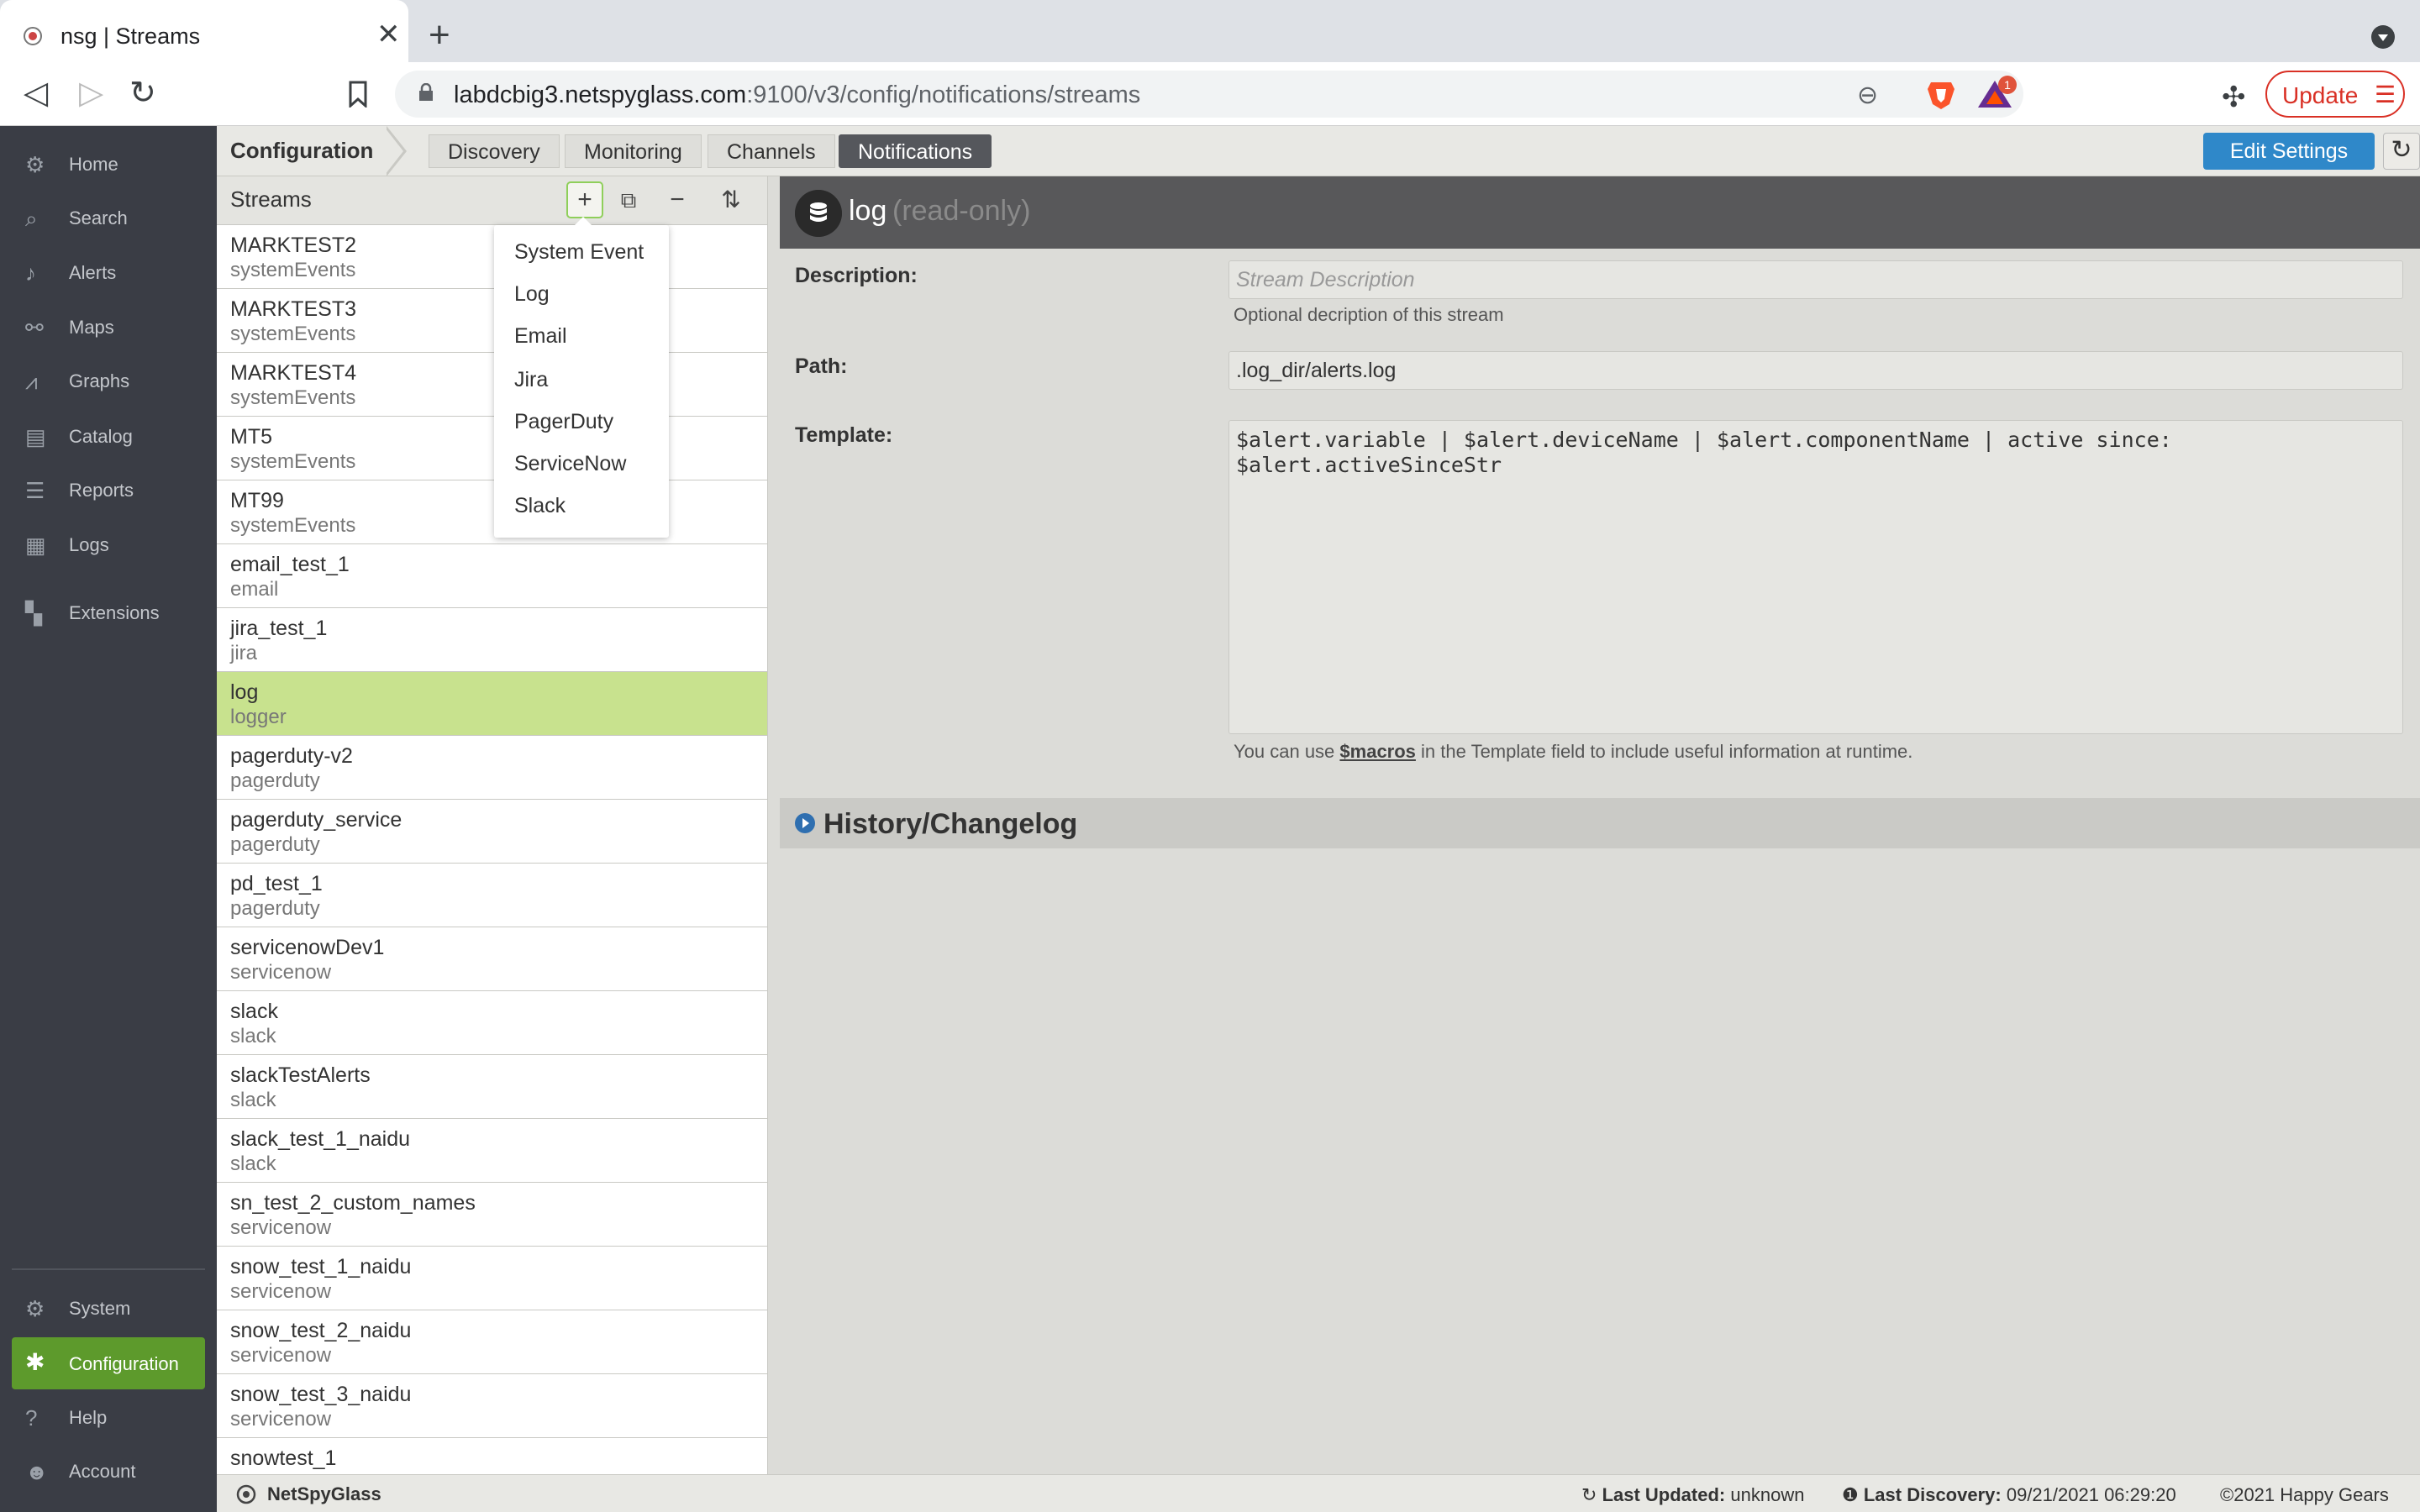 The width and height of the screenshot is (2420, 1512). Describe the element at coordinates (771, 151) in the screenshot. I see `tab-channels: Channels` at that location.